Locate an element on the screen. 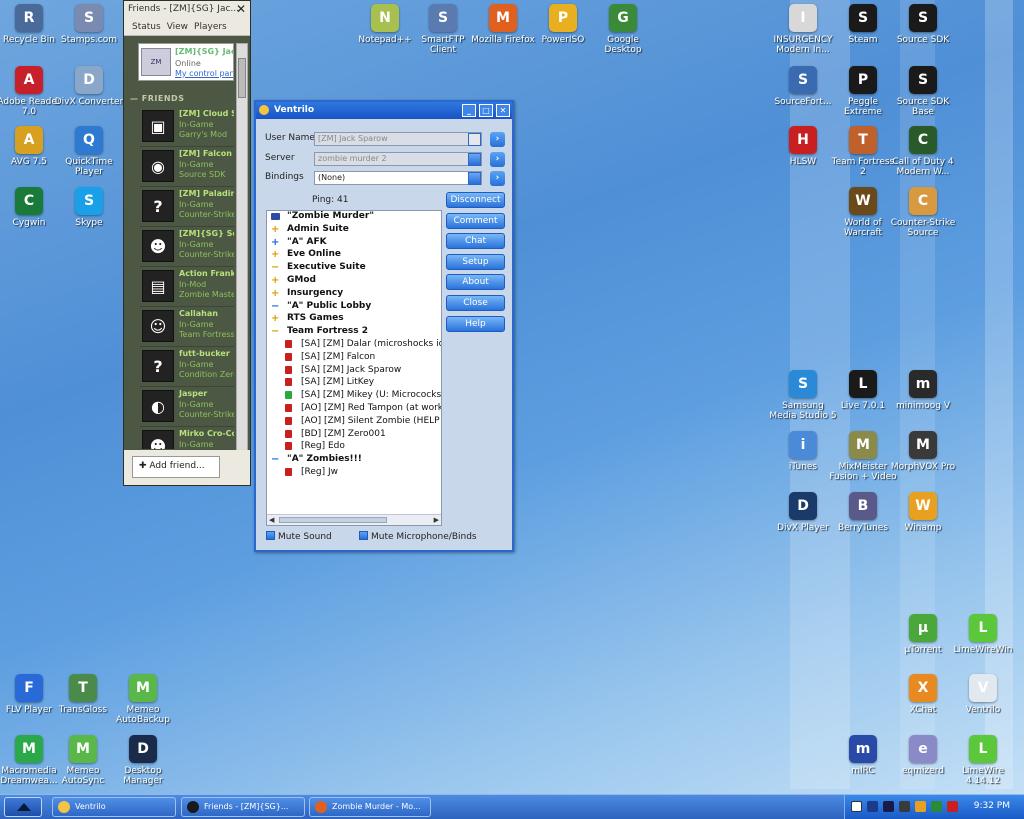  mute-mic-checkbox: Mute Microphone/Binds is located at coordinates (418, 536).